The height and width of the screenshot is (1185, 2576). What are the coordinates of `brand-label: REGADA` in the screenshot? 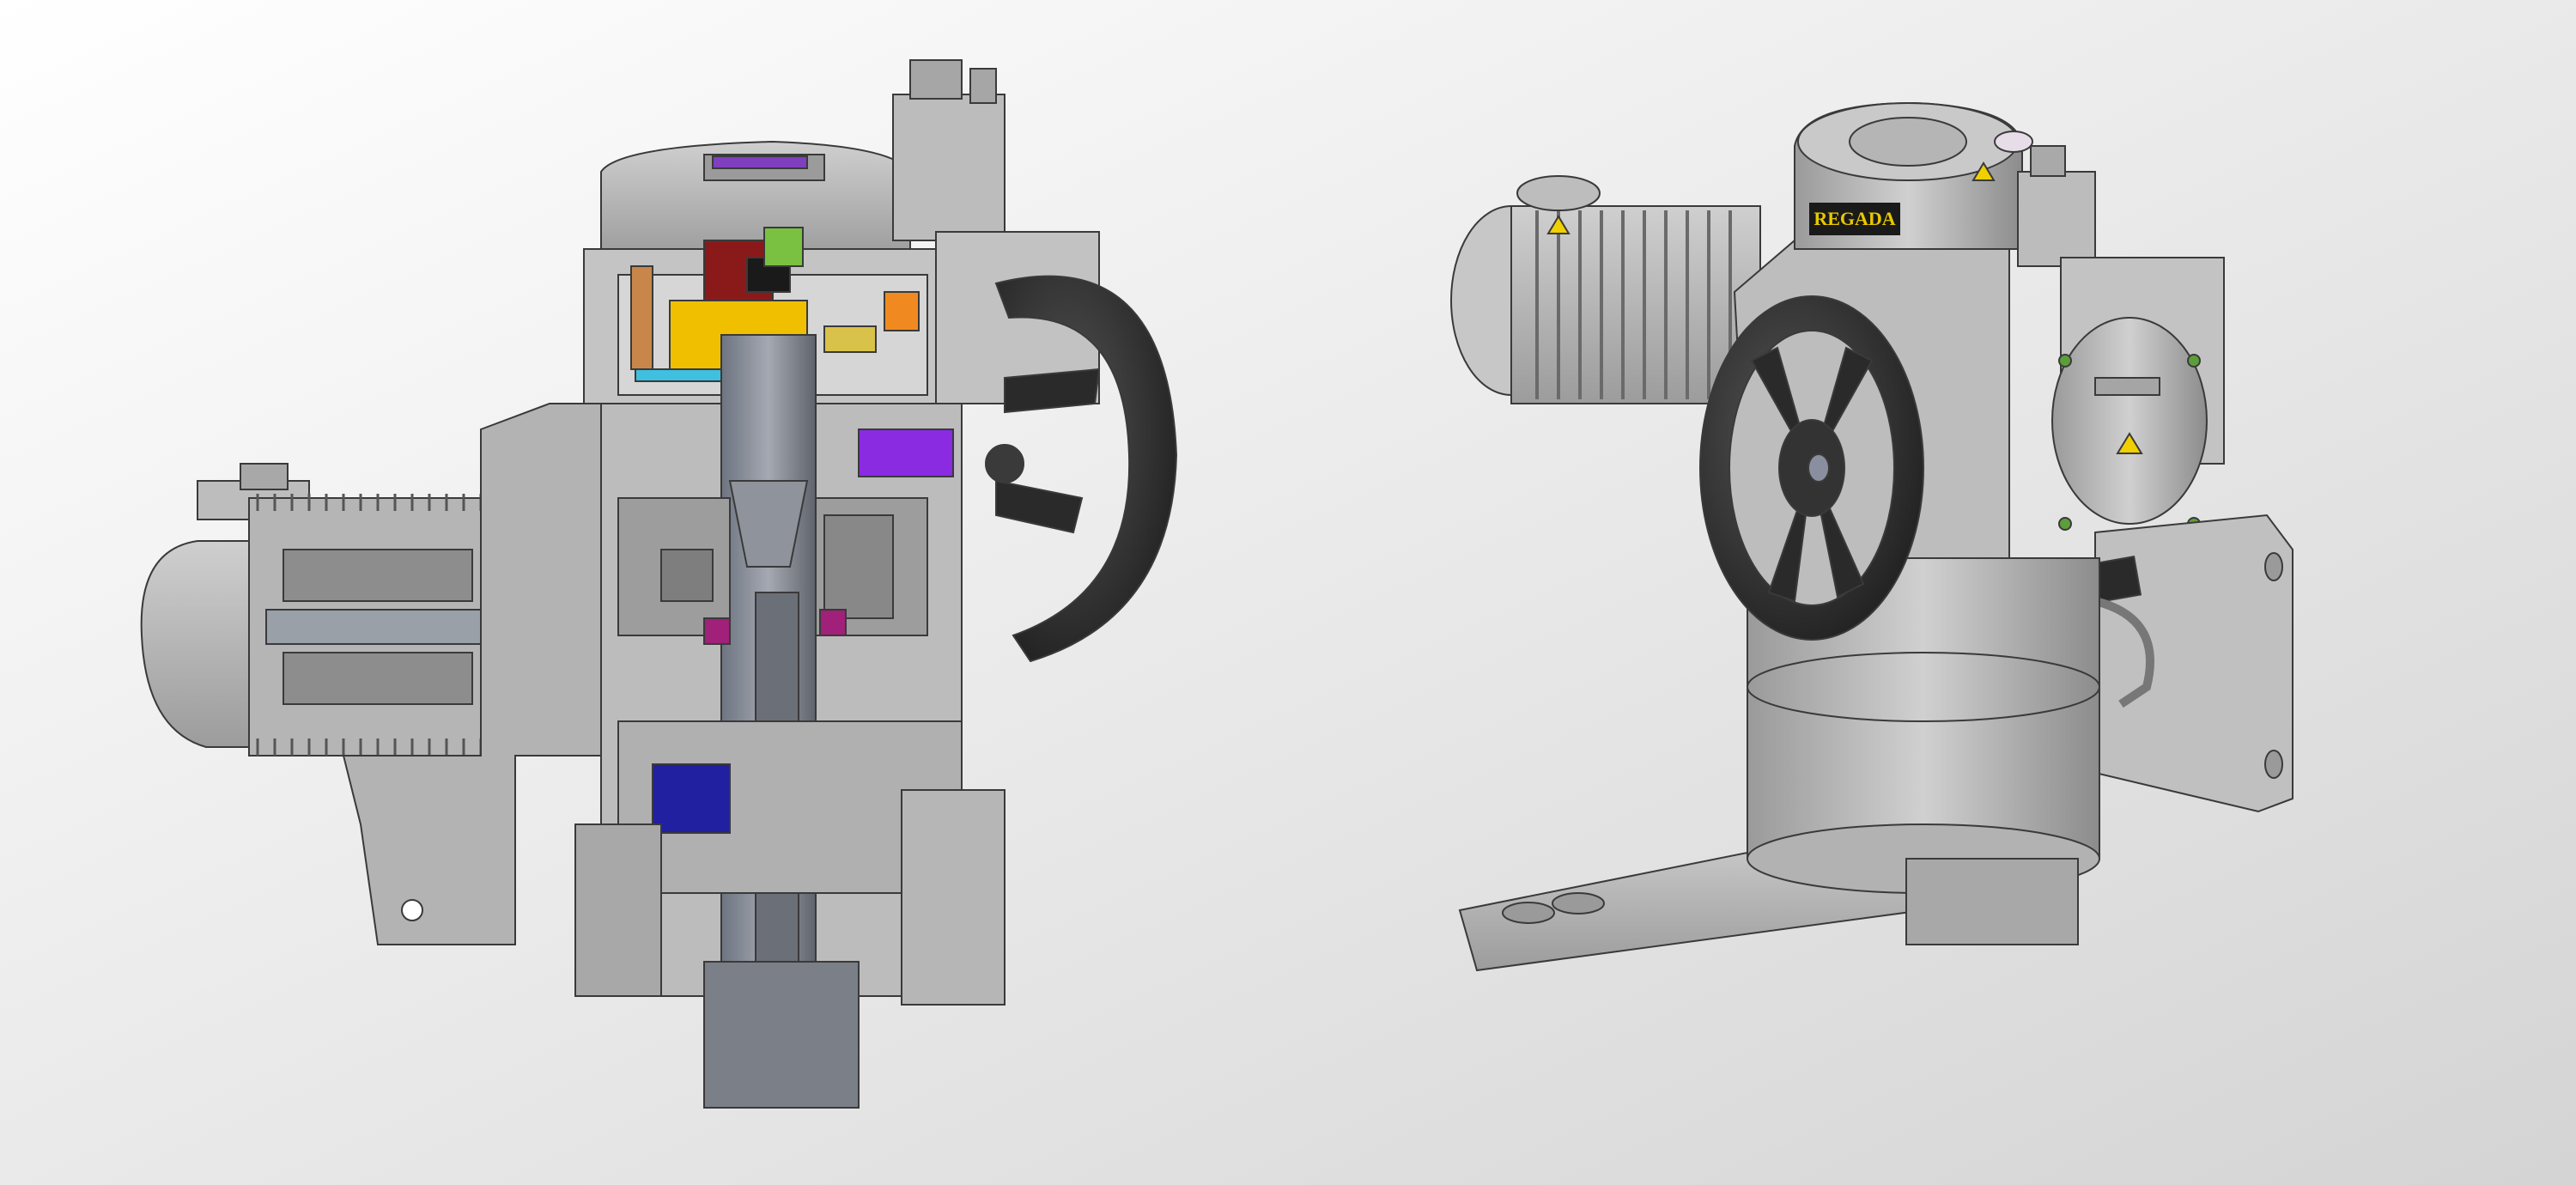 It's located at (1855, 218).